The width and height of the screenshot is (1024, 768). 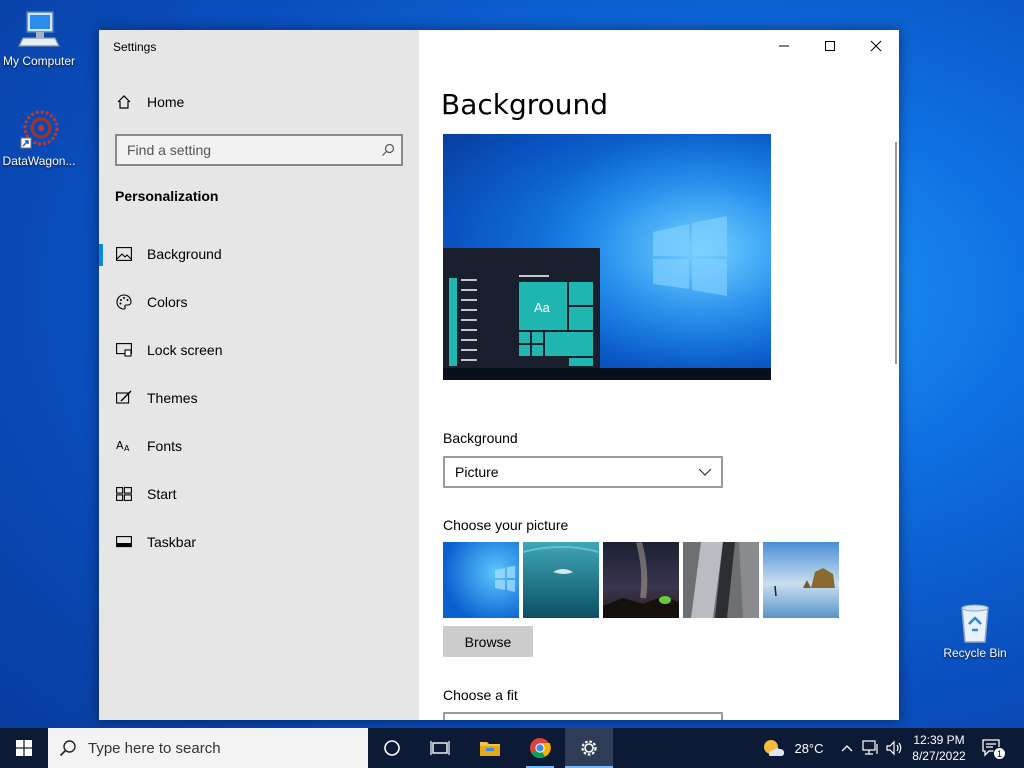 I want to click on taskbar-icon, so click(x=124, y=542).